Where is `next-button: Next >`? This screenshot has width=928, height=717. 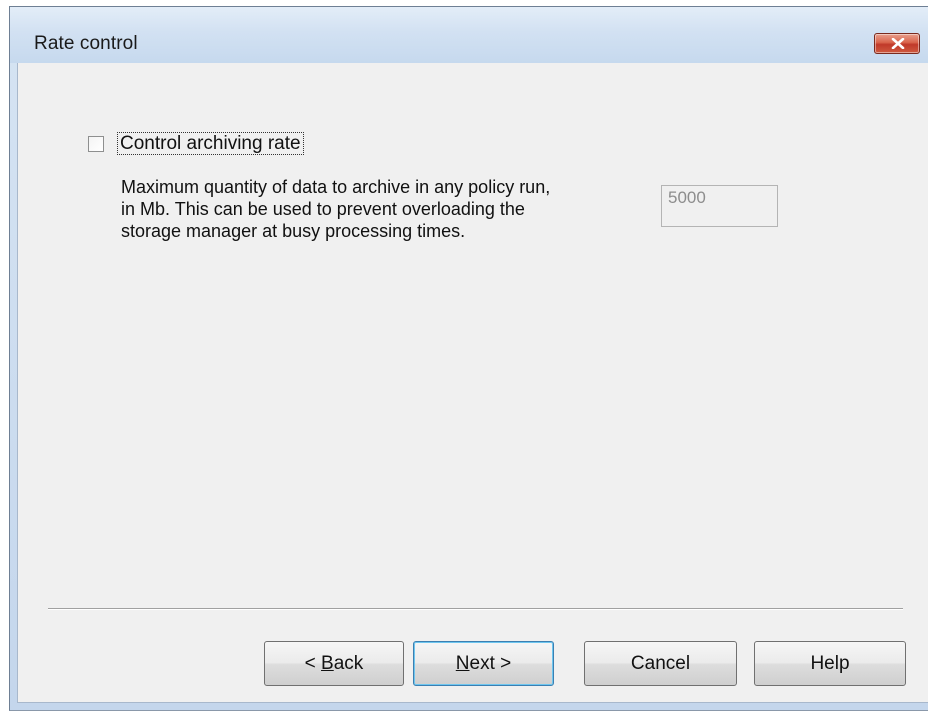
next-button: Next > is located at coordinates (483, 663).